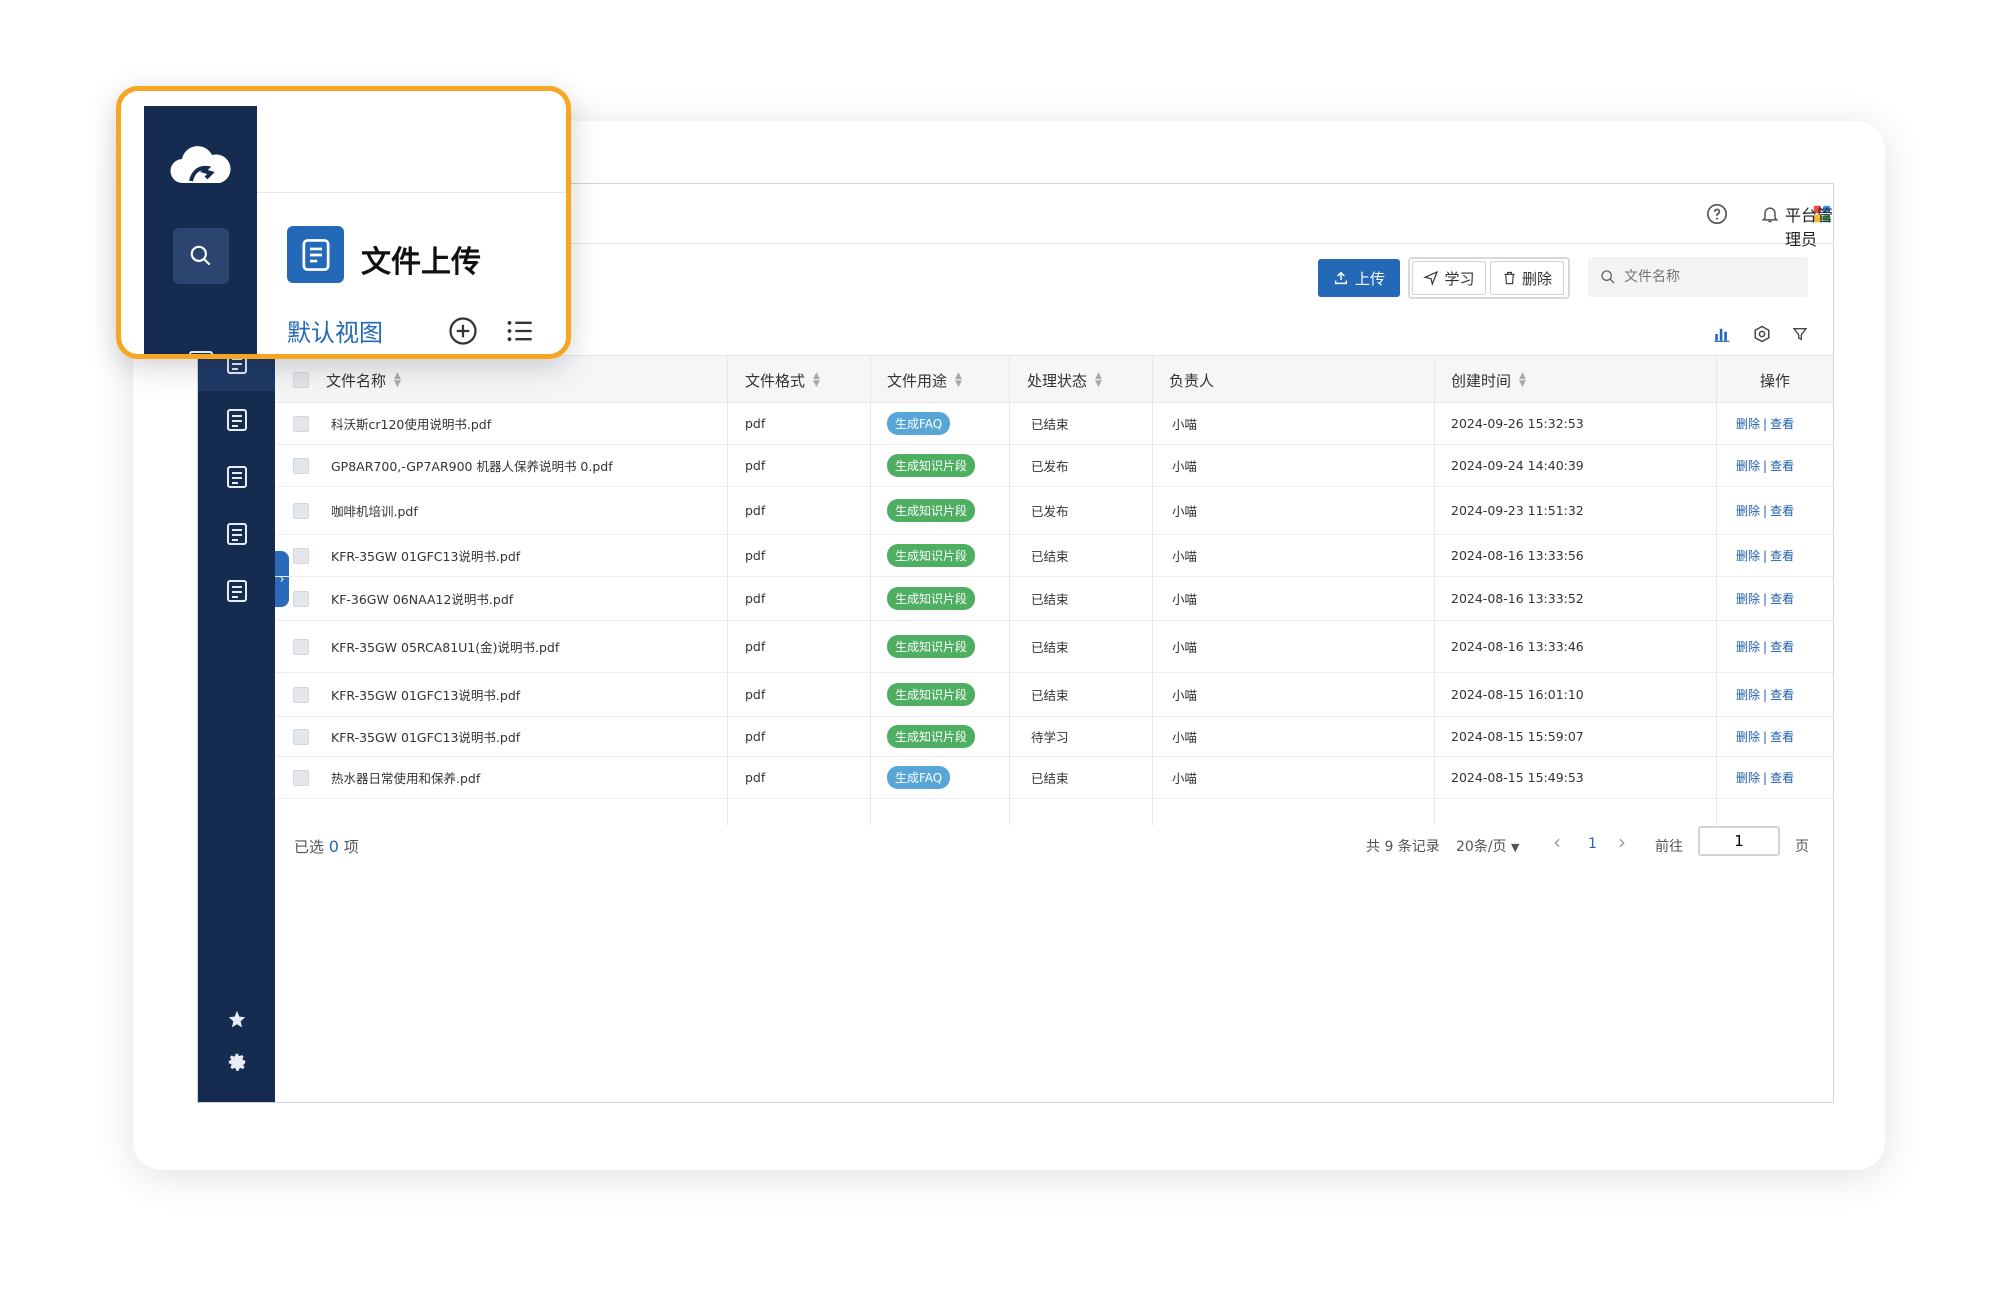 The width and height of the screenshot is (1989, 1303). Describe the element at coordinates (445, 646) in the screenshot. I see `file-name: KFR-35GW 05RCA81U1(金)说明书.pdf` at that location.